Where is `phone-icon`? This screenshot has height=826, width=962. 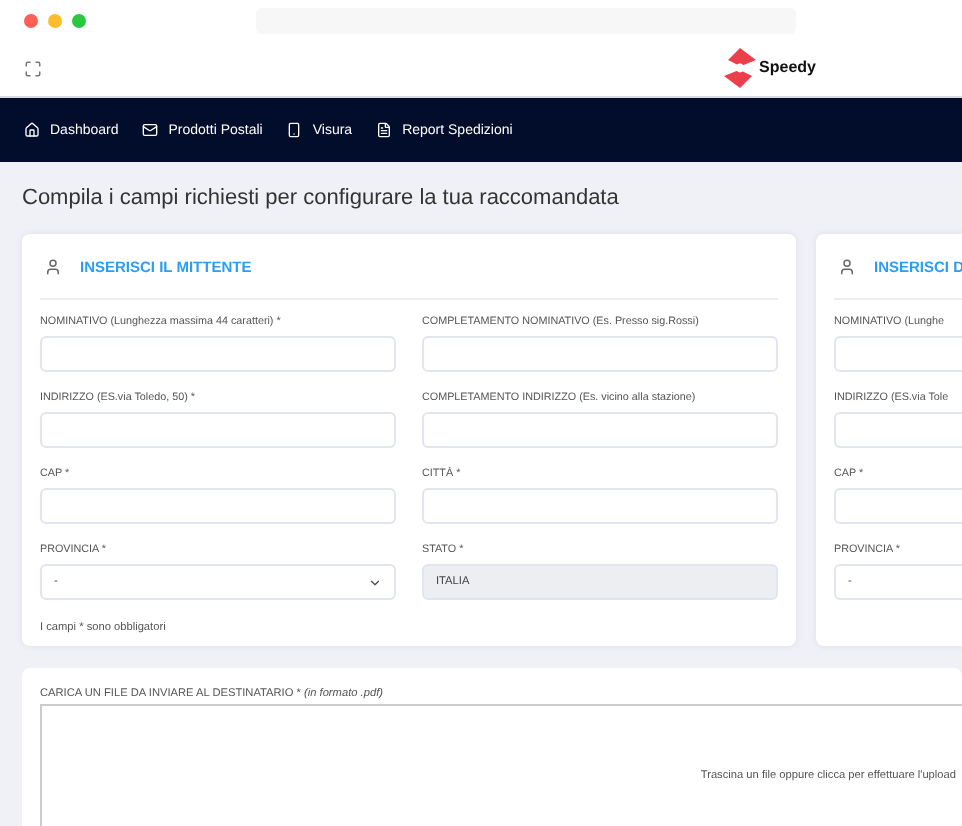 phone-icon is located at coordinates (294, 130).